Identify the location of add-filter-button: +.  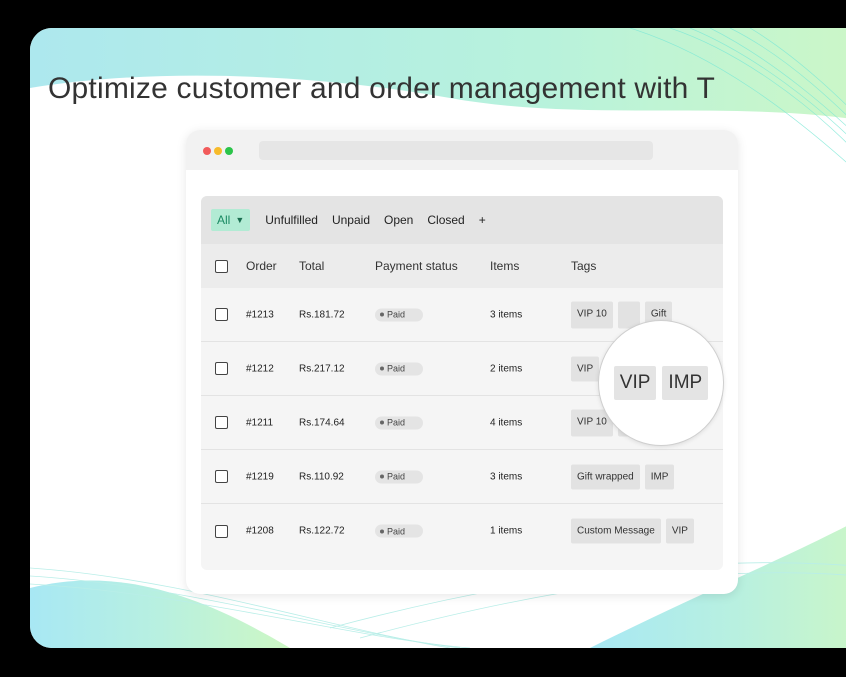
(482, 220).